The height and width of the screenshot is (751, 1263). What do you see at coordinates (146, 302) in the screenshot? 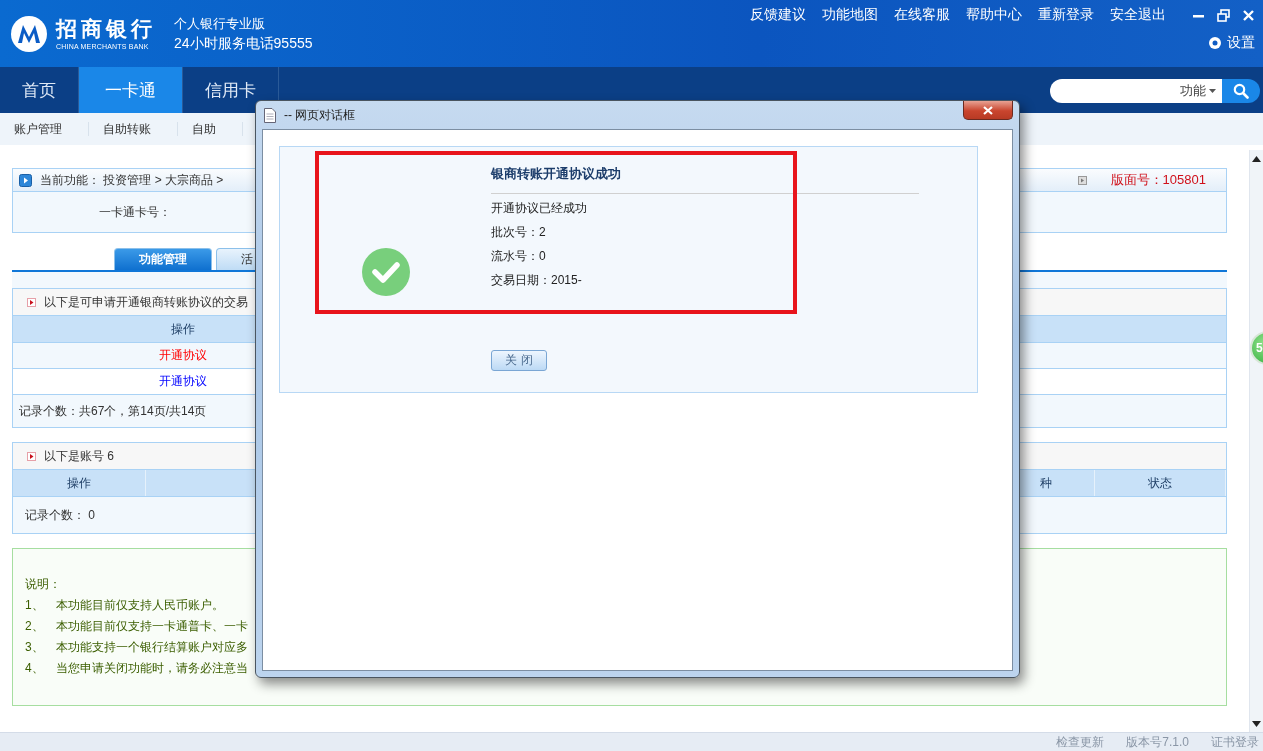
I see `section-caption: 以下是可申请开通银商转账协议的交易` at bounding box center [146, 302].